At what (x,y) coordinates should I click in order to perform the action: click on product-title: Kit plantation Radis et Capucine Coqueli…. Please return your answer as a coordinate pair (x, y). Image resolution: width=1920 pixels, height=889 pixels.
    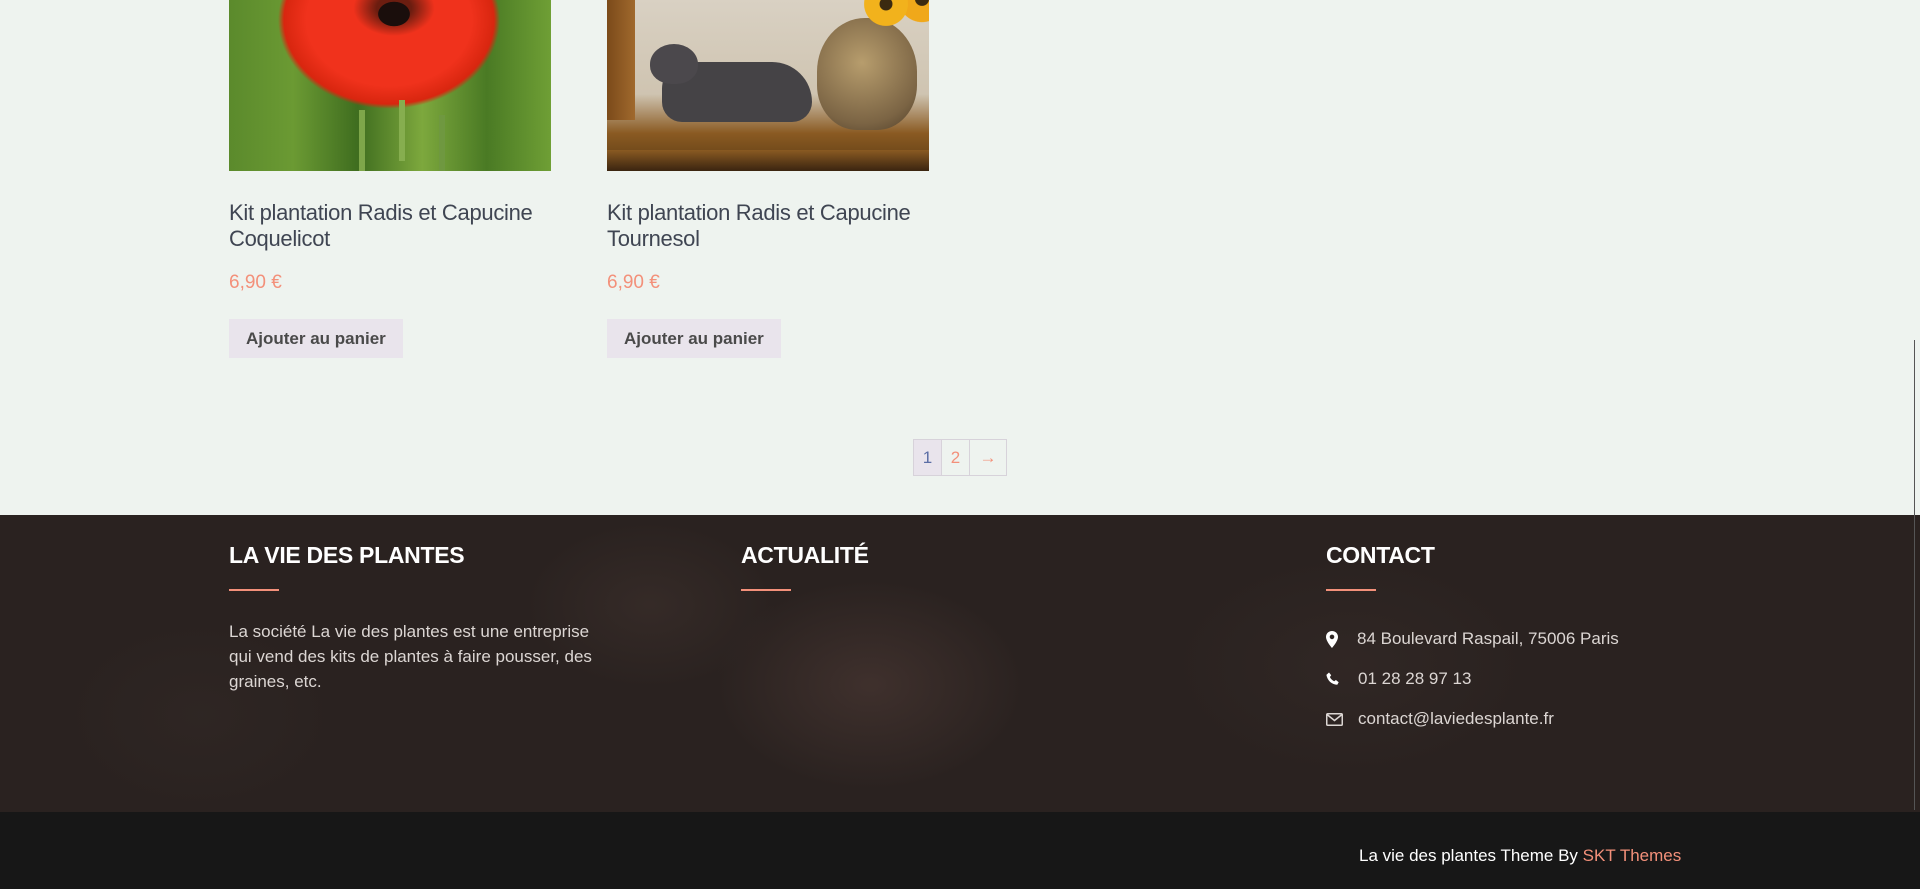
    Looking at the image, I should click on (390, 226).